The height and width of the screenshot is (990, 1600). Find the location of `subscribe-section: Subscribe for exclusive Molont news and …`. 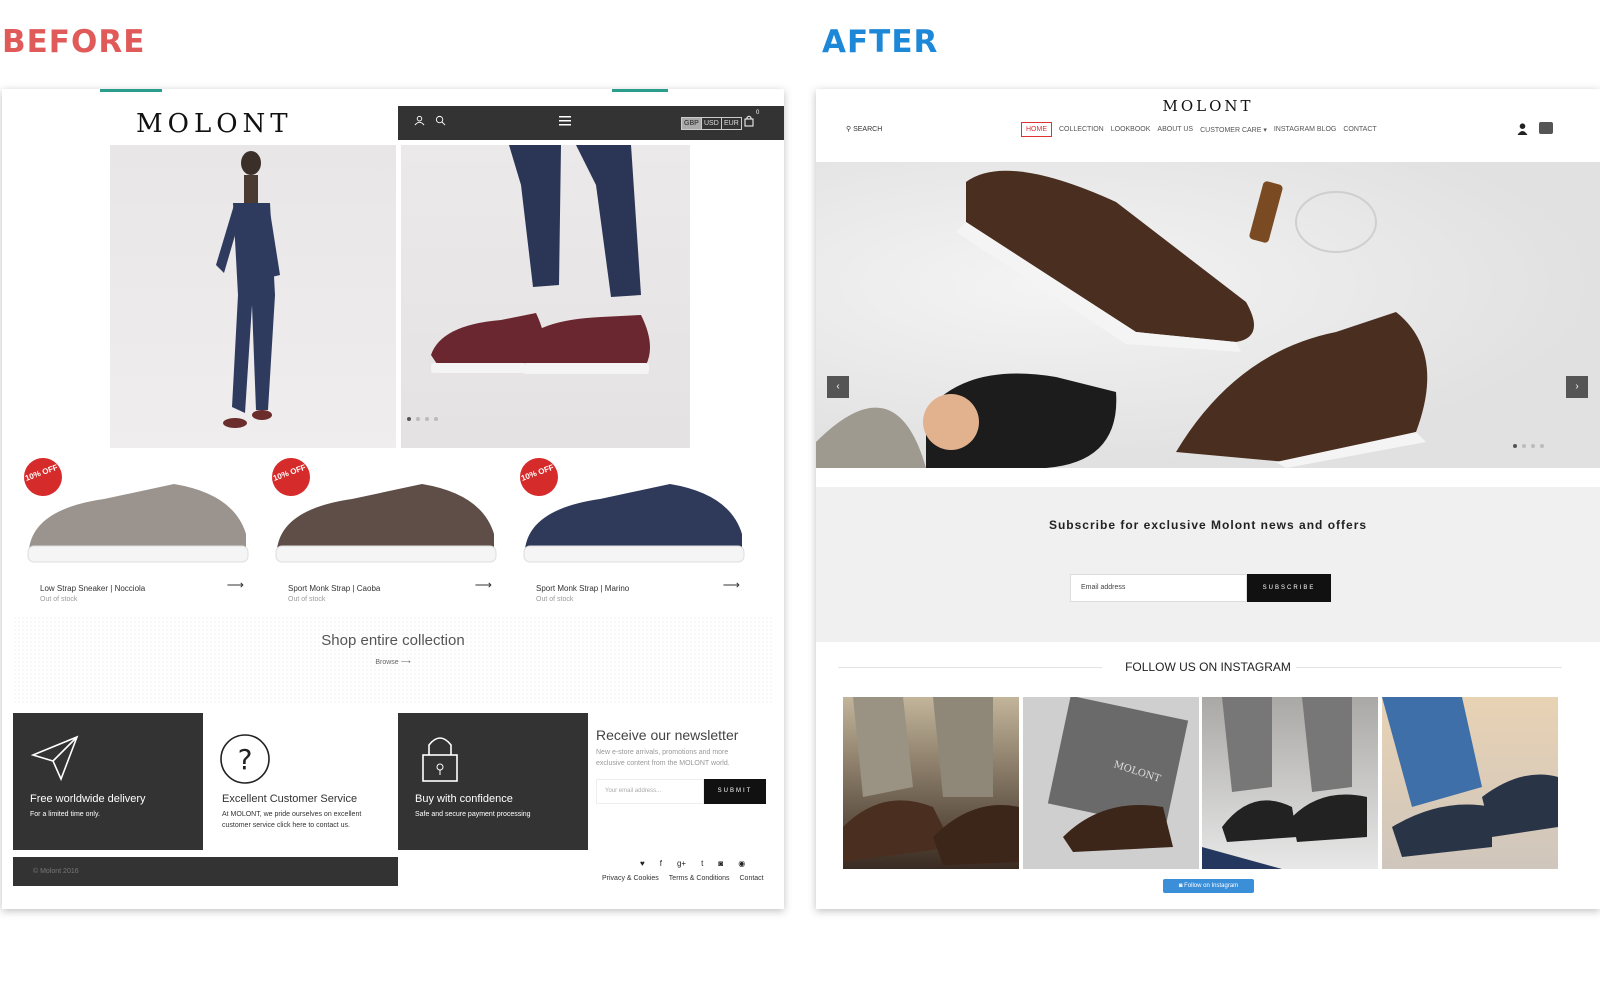

subscribe-section: Subscribe for exclusive Molont news and … is located at coordinates (1208, 564).